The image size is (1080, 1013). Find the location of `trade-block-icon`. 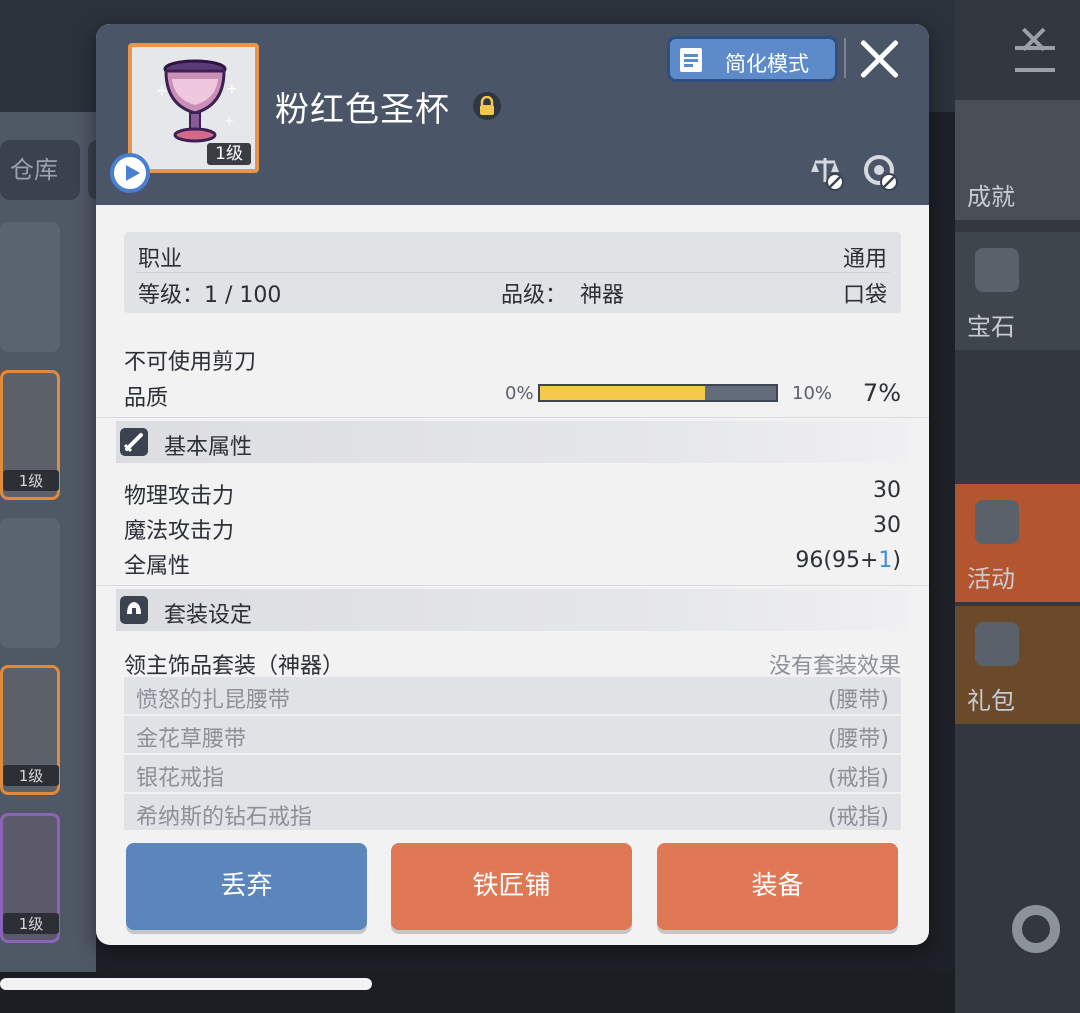

trade-block-icon is located at coordinates (827, 172).